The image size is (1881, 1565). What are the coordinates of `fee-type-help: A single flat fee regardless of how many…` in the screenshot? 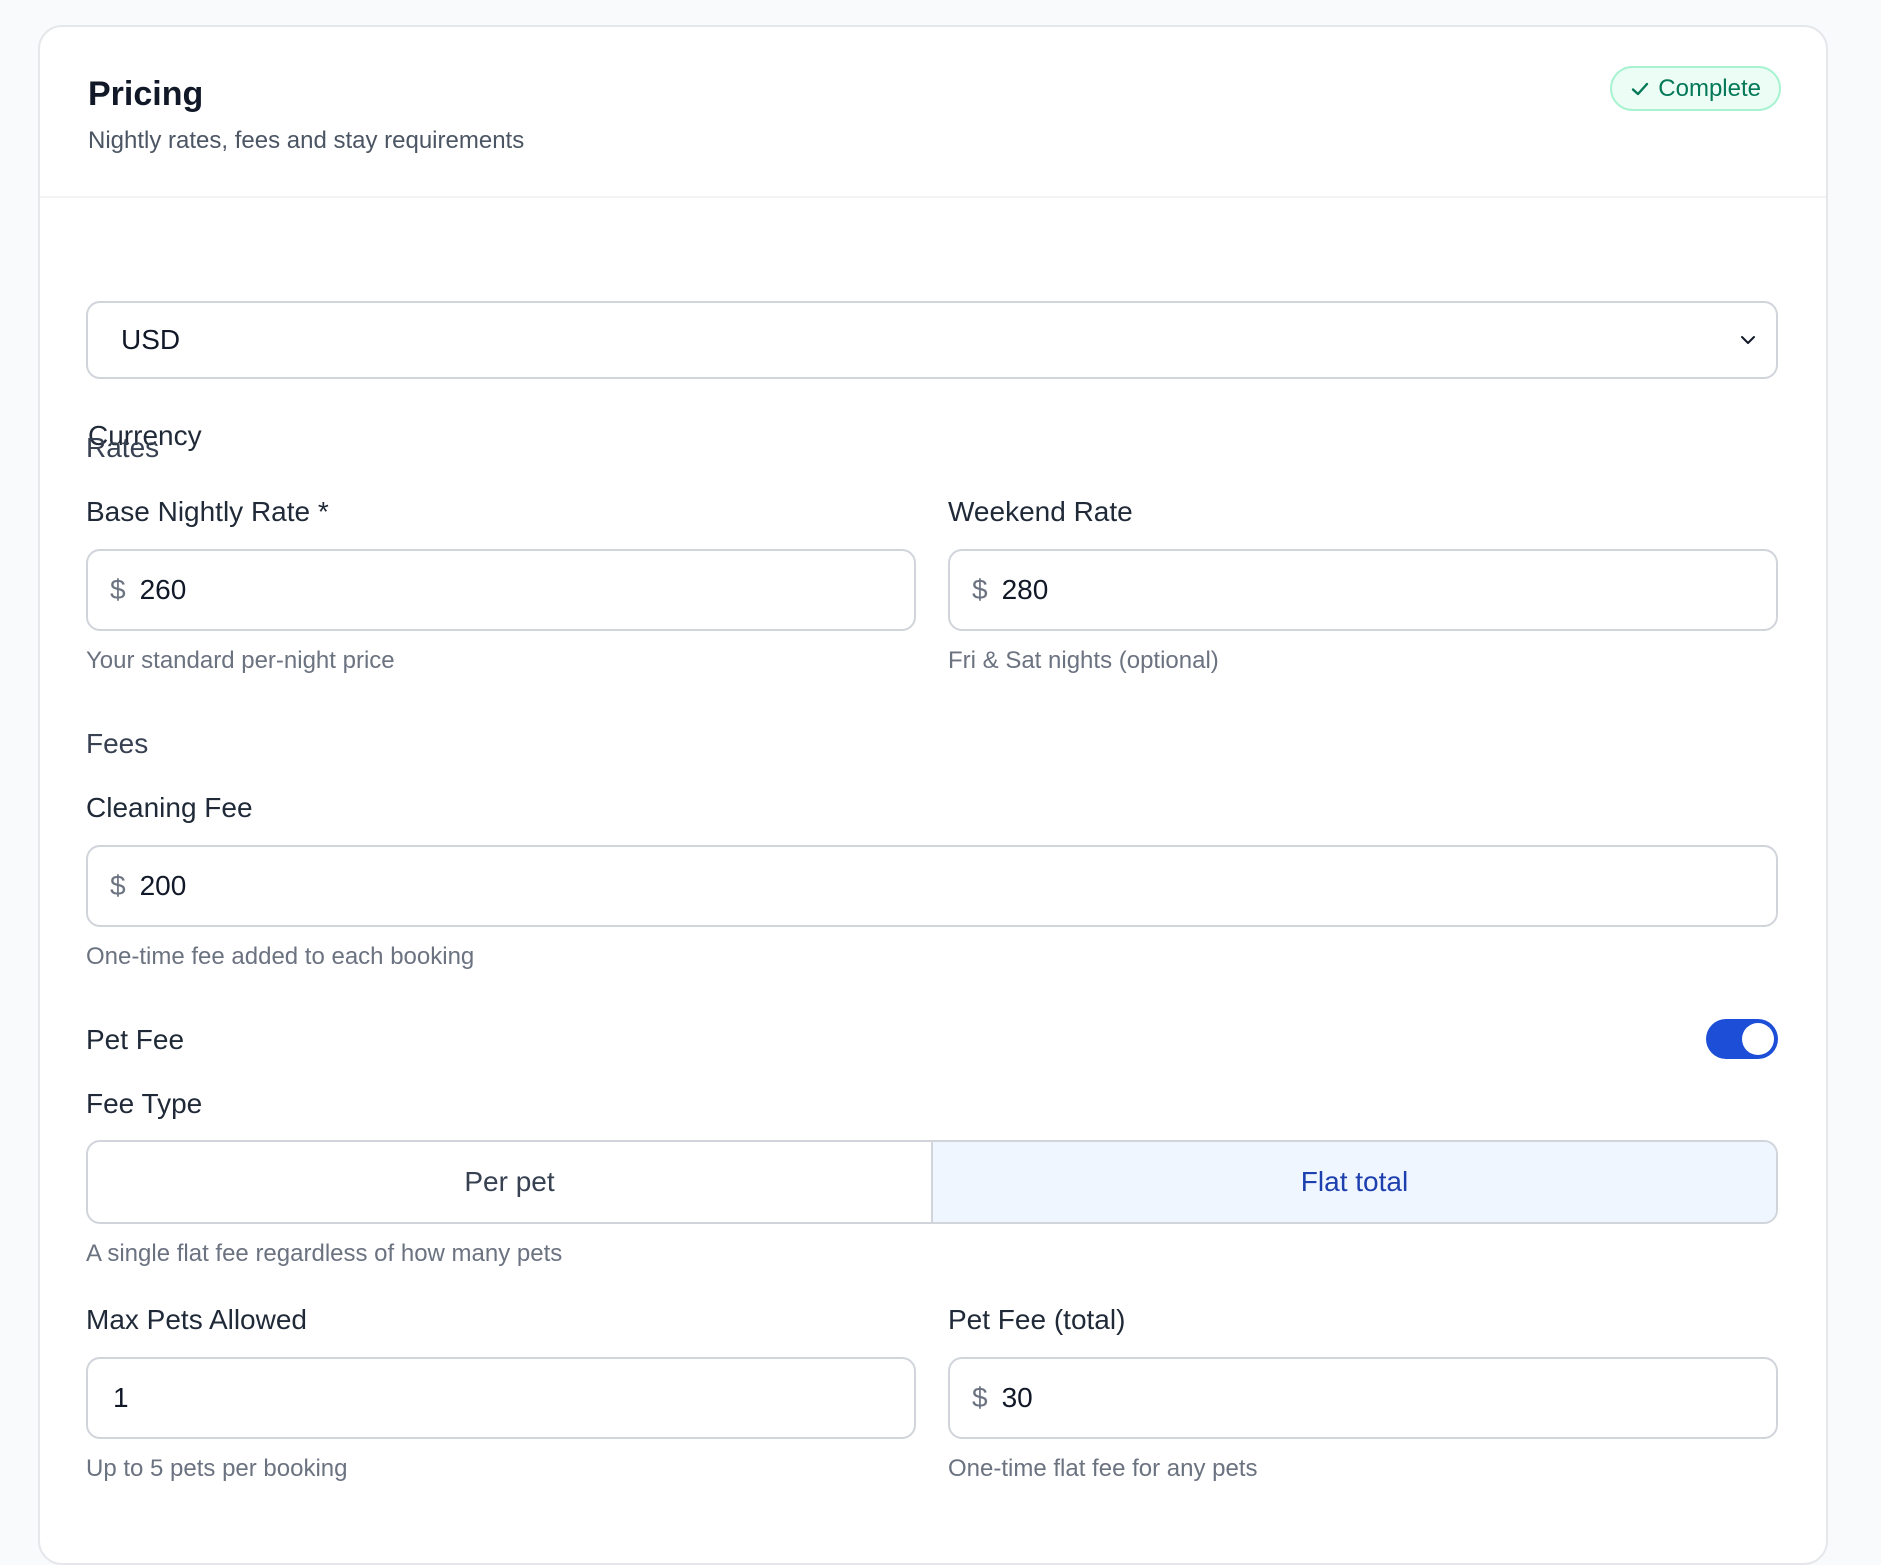 It's located at (324, 1253).